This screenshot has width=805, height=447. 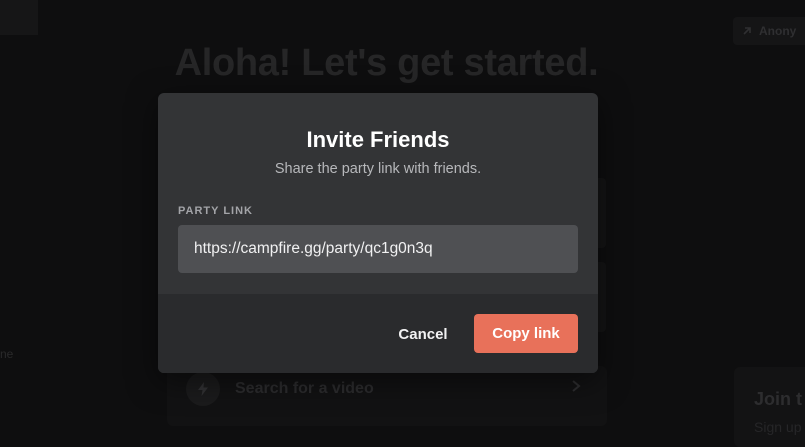 What do you see at coordinates (778, 427) in the screenshot?
I see `join-card-subtitle: Sign up` at bounding box center [778, 427].